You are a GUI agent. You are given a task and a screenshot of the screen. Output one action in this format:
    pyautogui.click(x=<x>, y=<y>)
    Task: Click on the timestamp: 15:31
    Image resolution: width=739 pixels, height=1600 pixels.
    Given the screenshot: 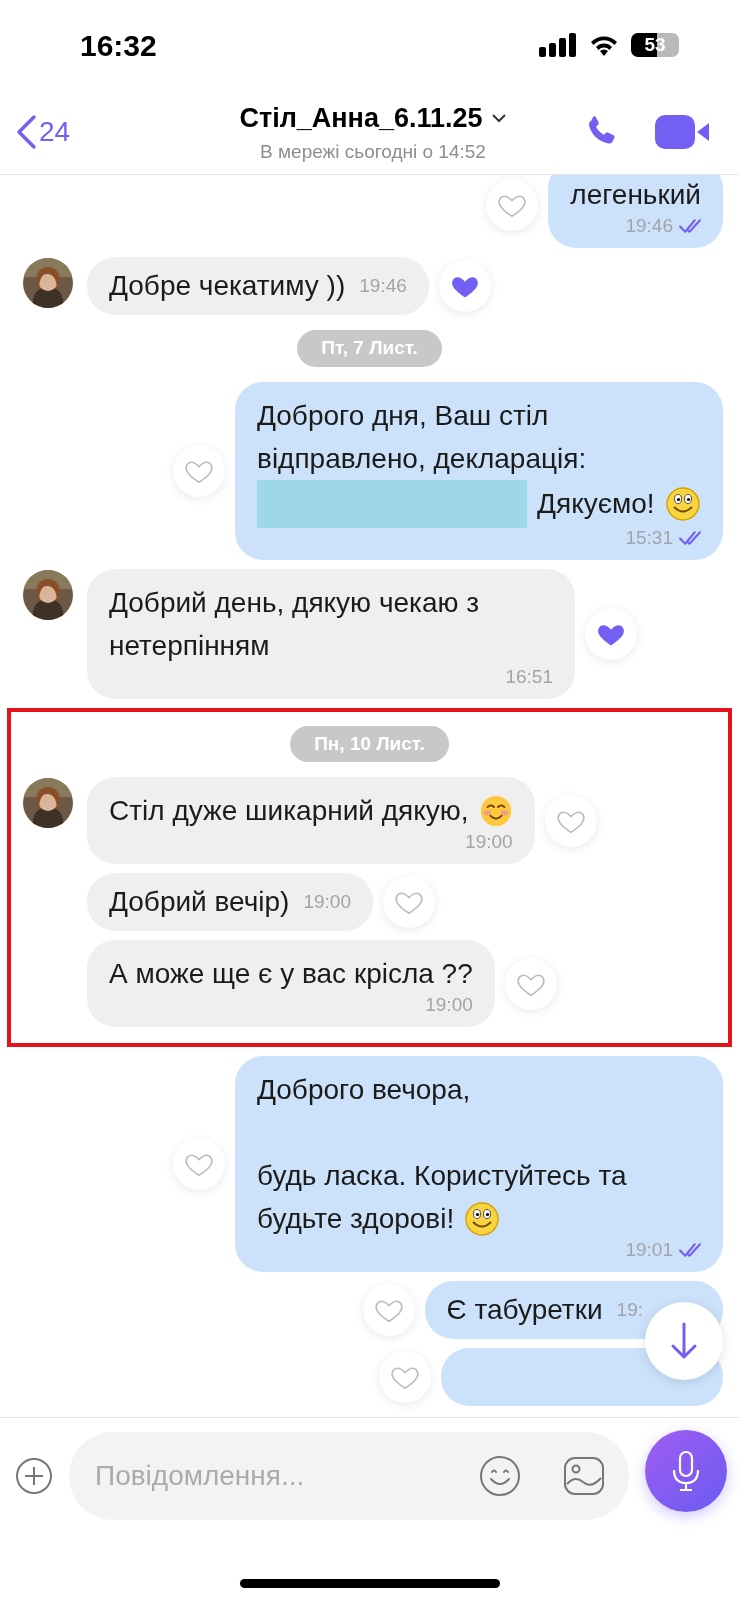 What is the action you would take?
    pyautogui.click(x=649, y=537)
    